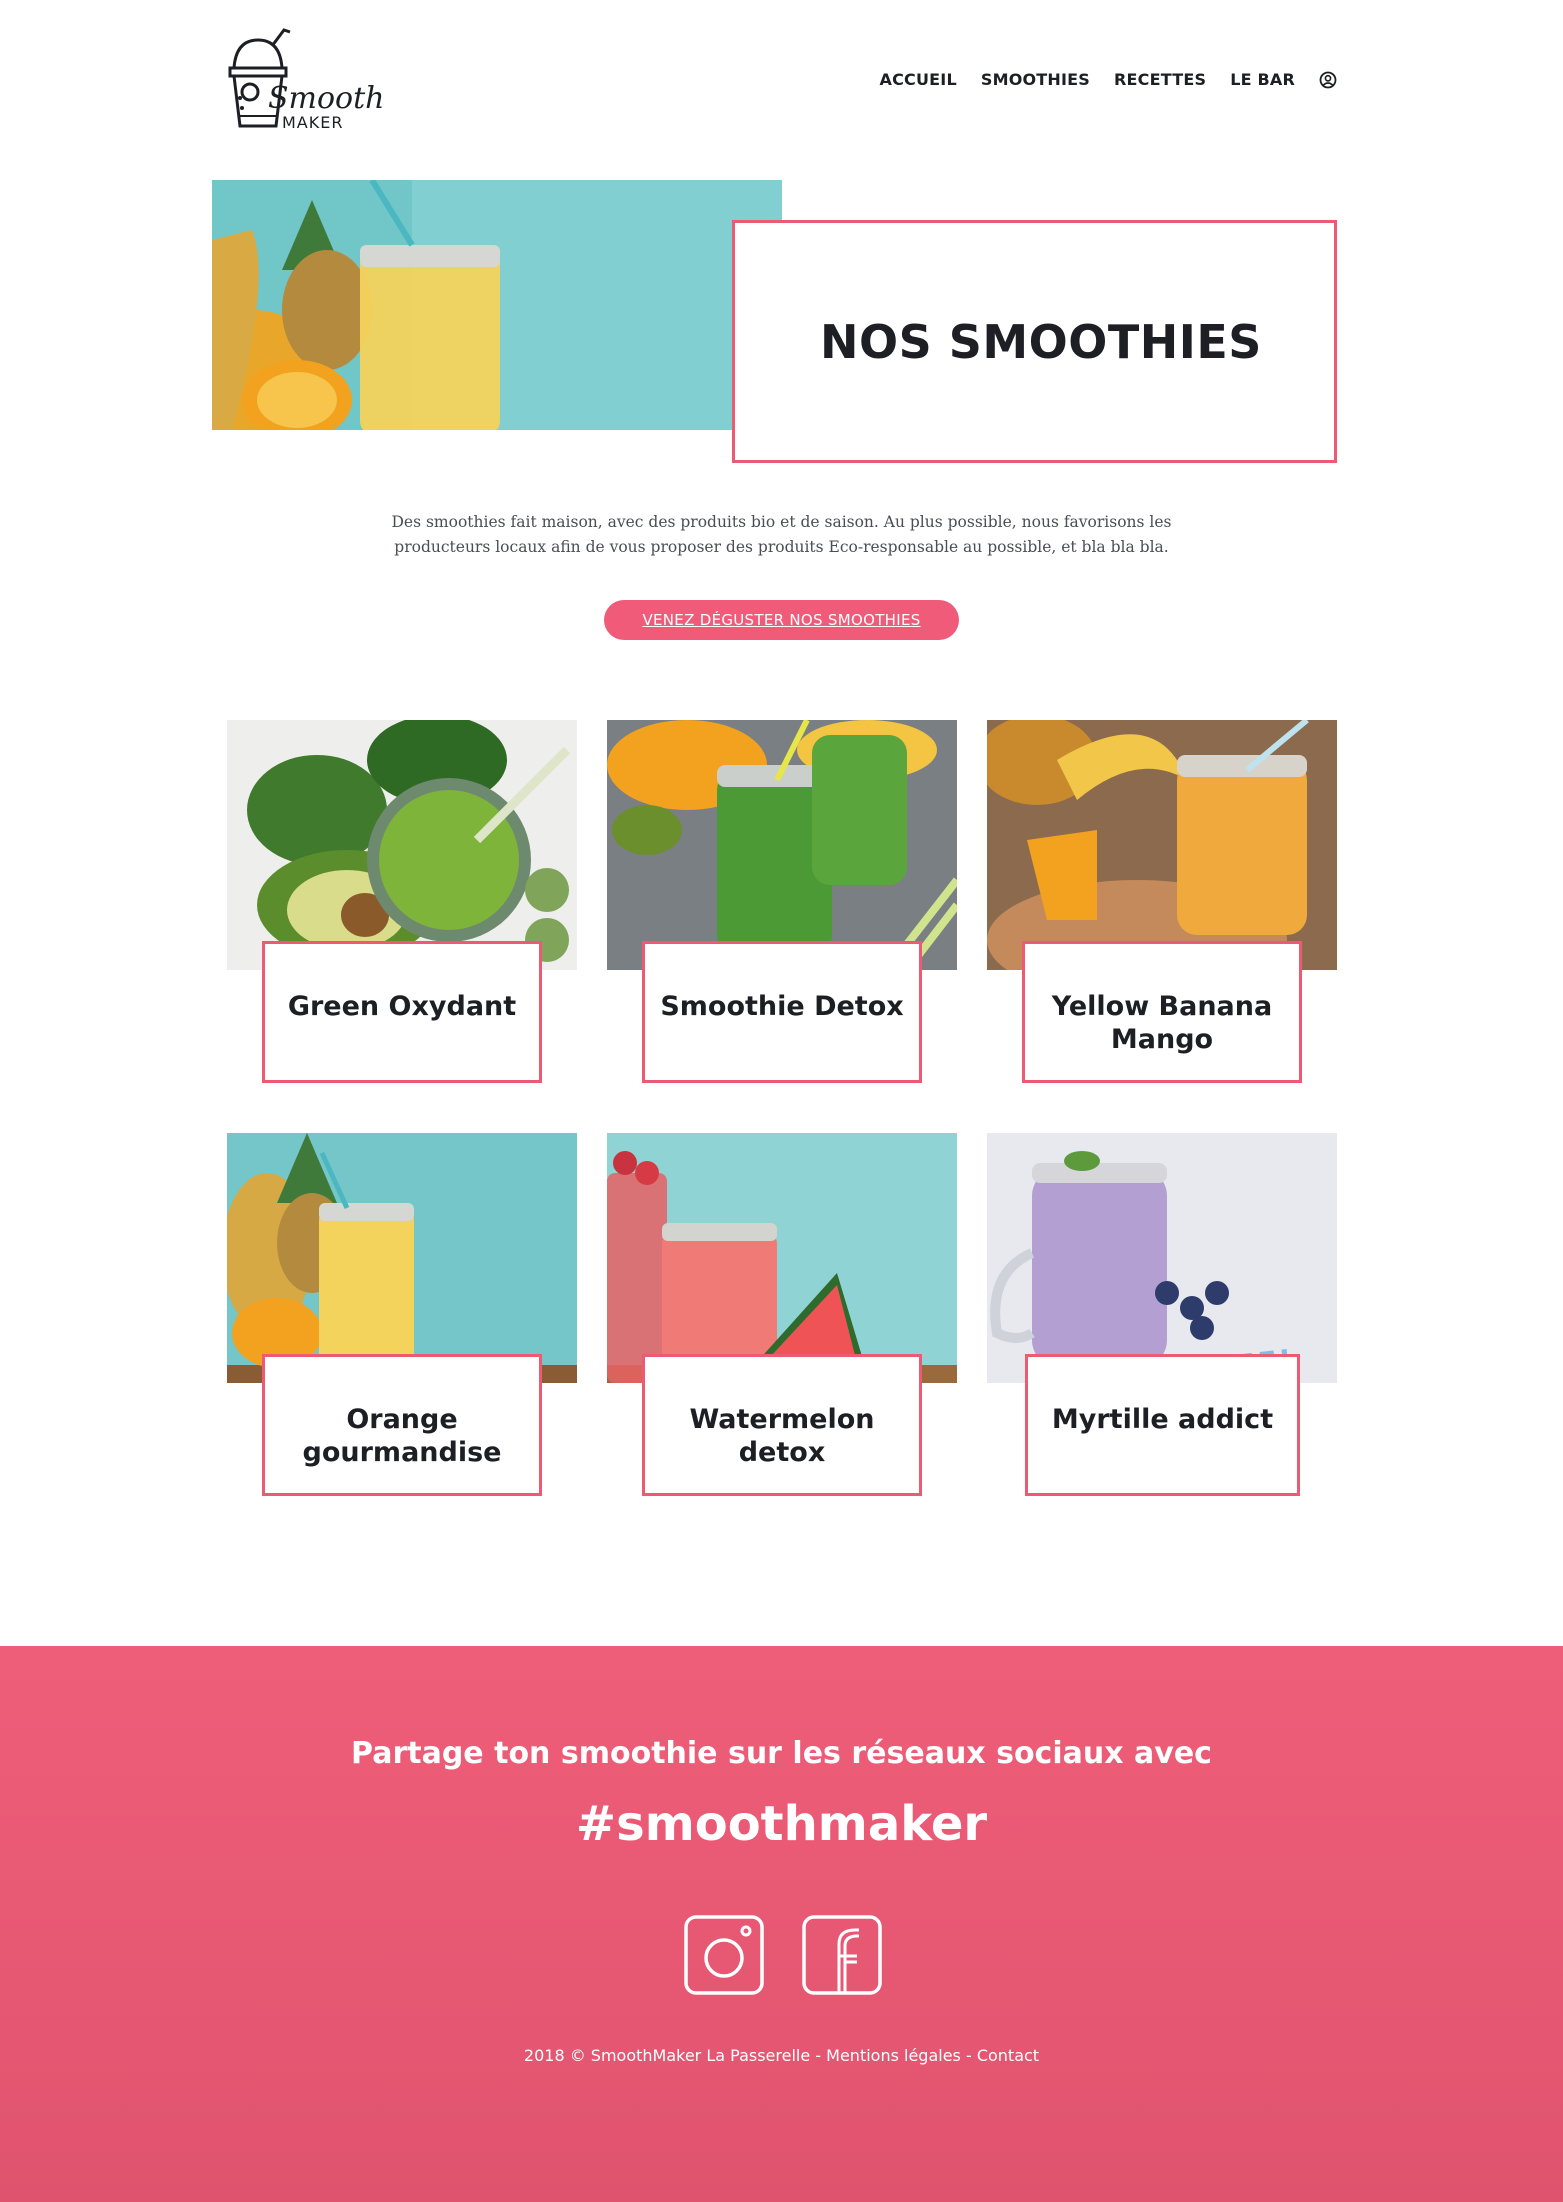  What do you see at coordinates (497, 305) in the screenshot?
I see `hero-image` at bounding box center [497, 305].